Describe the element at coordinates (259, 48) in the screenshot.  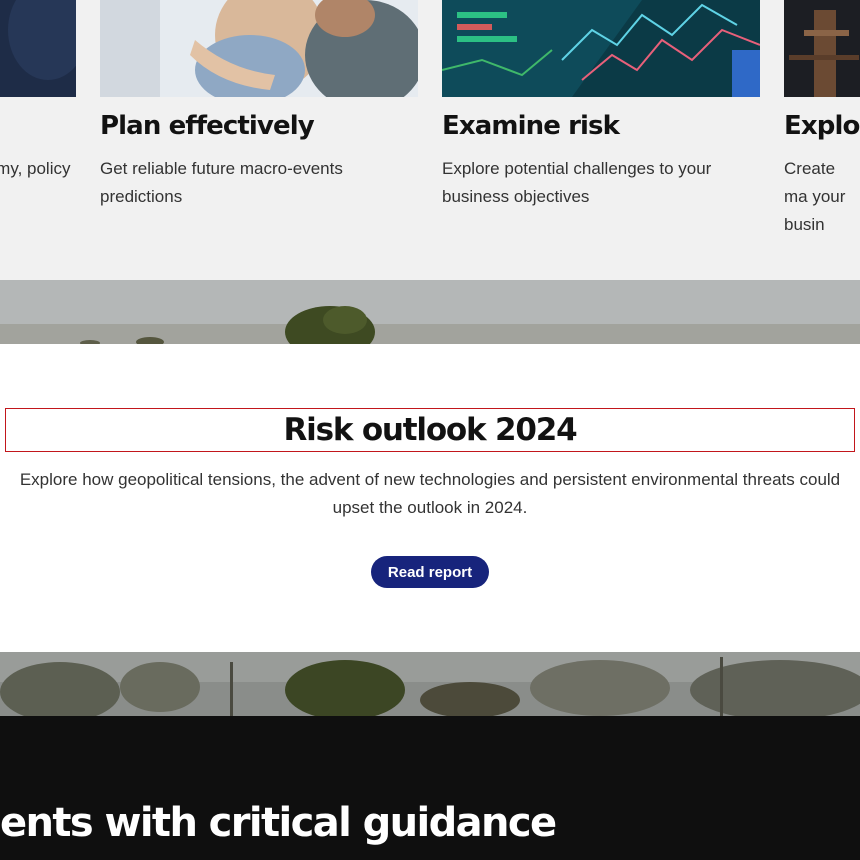
I see `team-meeting-photo` at that location.